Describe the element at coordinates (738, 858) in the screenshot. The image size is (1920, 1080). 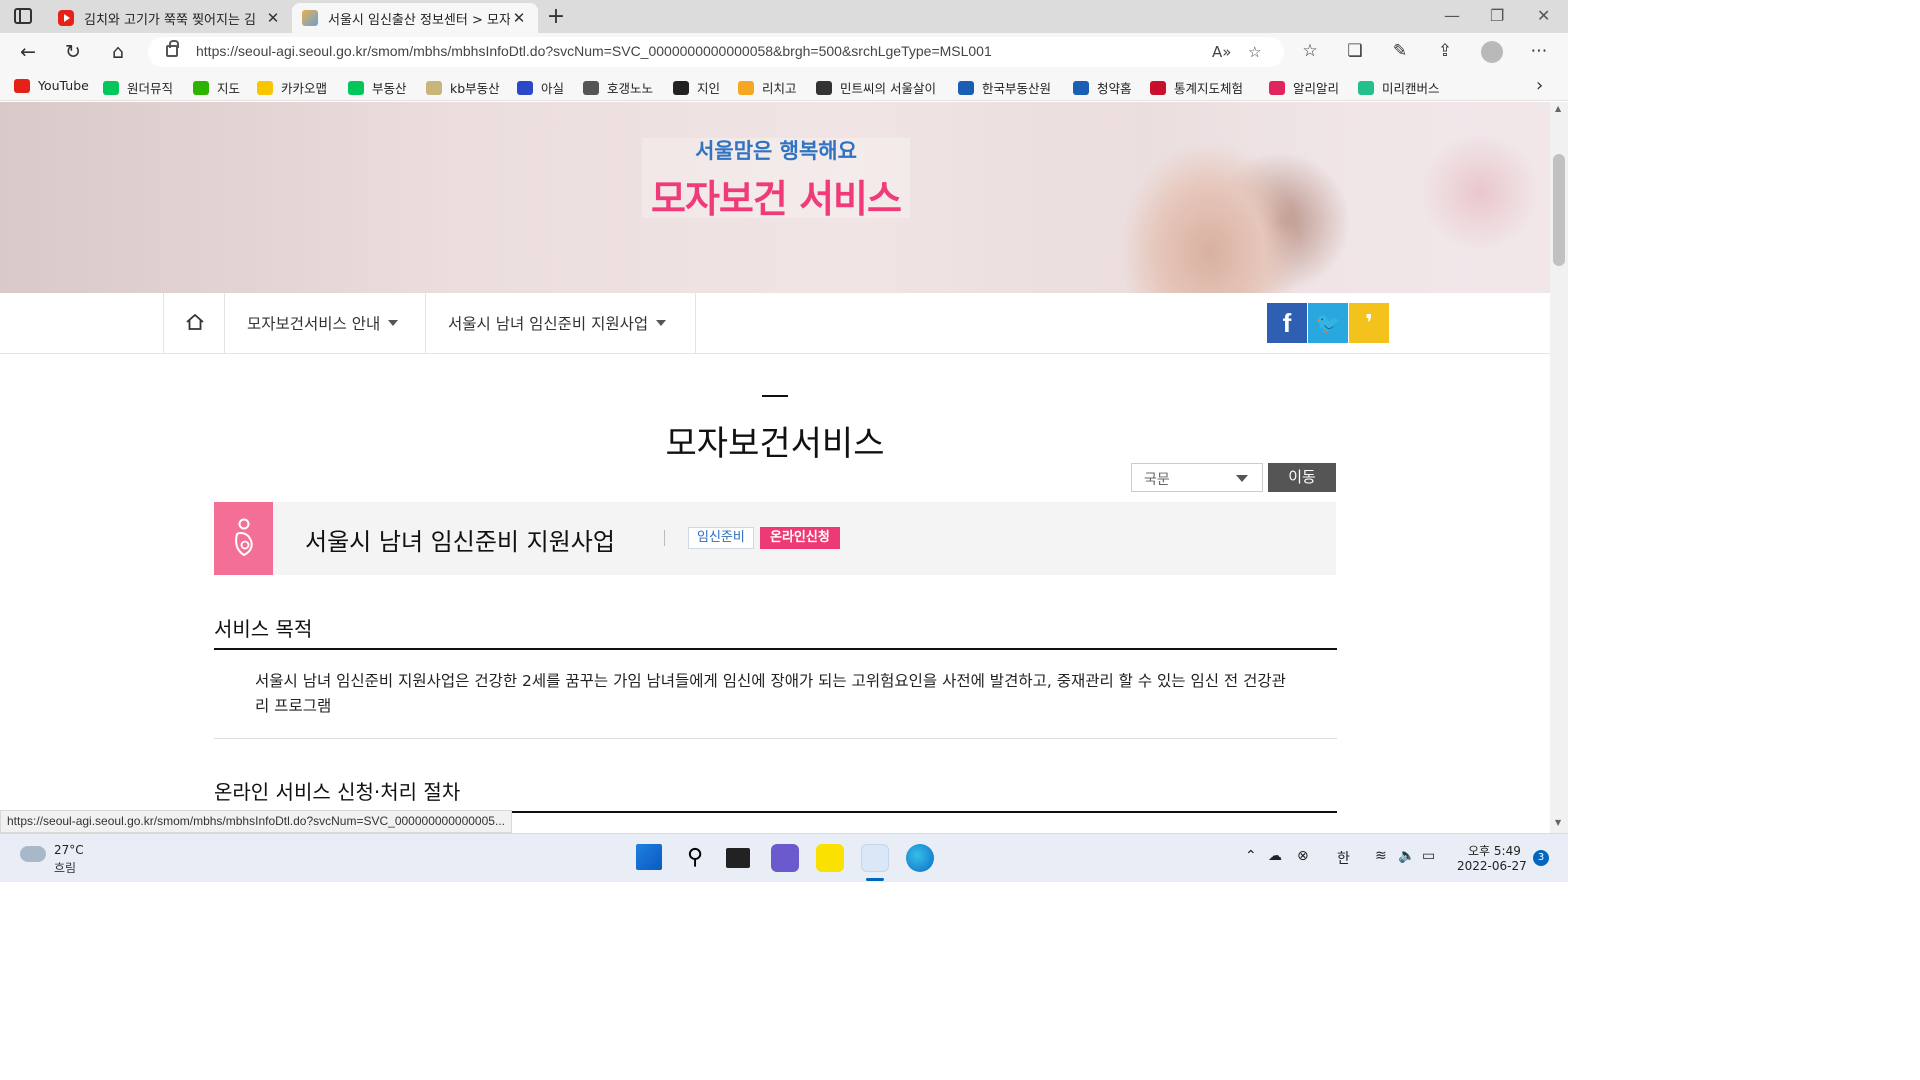
I see `task-view-icon` at that location.